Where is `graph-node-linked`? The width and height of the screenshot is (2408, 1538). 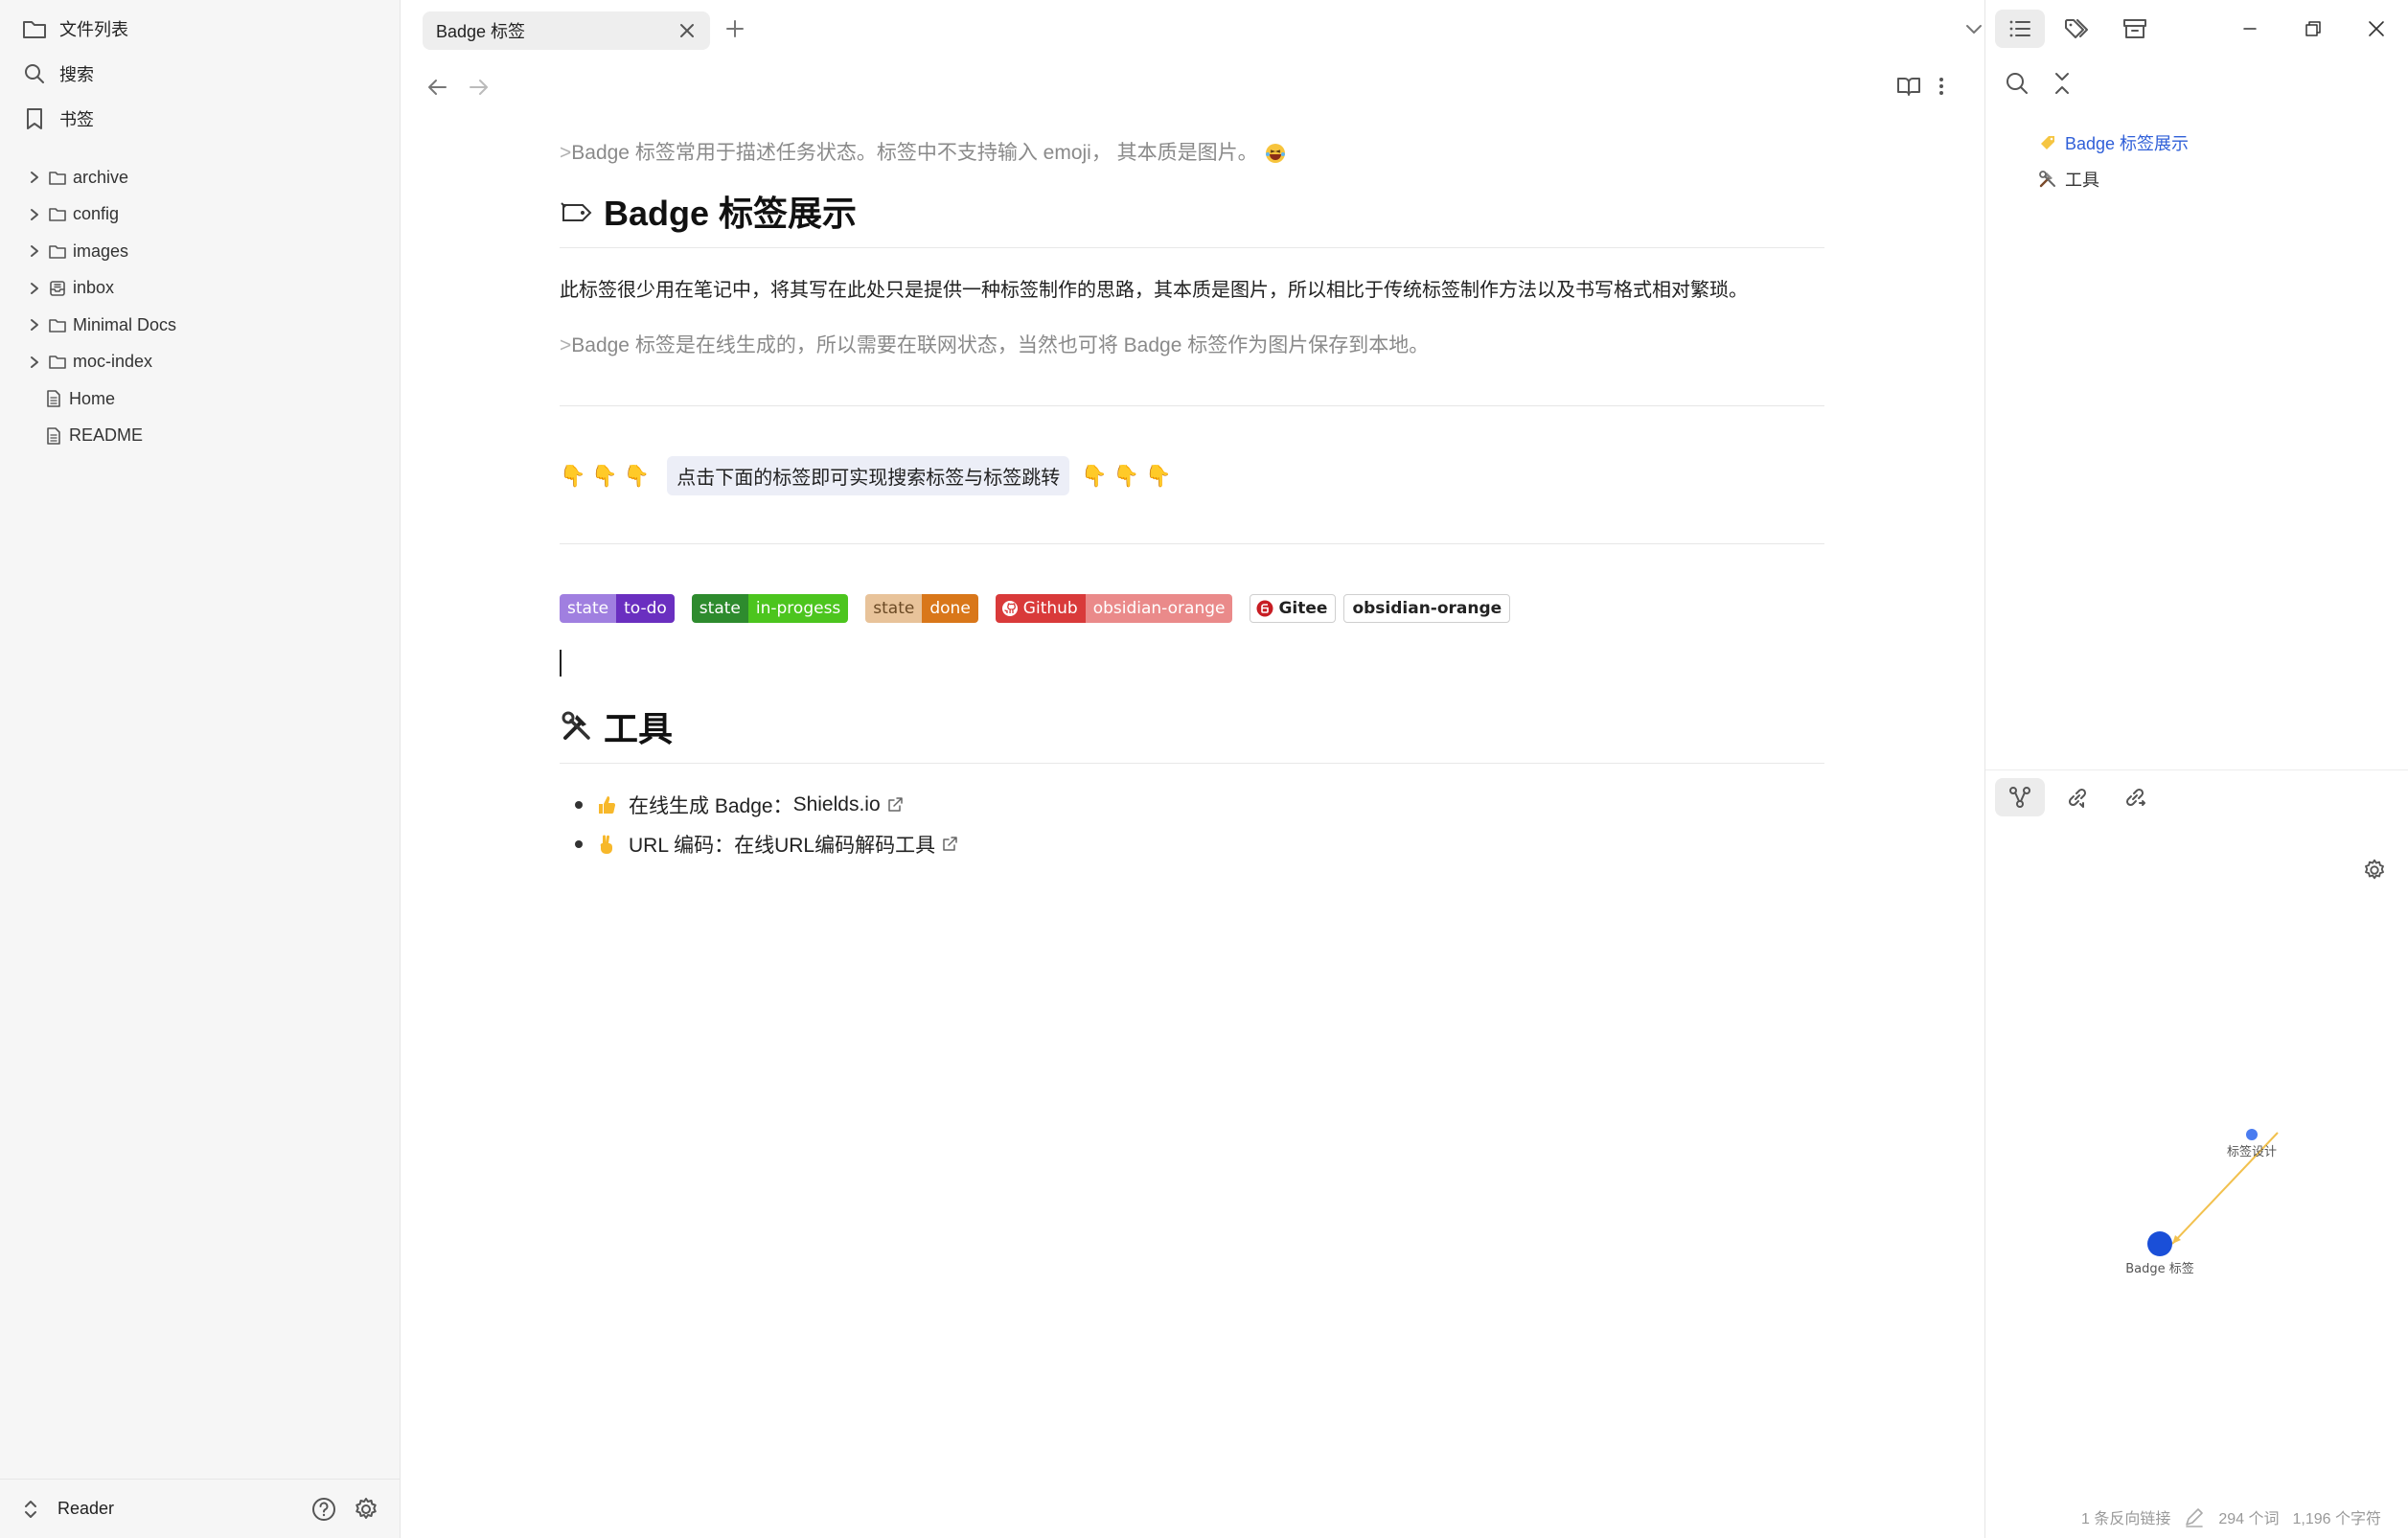 graph-node-linked is located at coordinates (2252, 1135).